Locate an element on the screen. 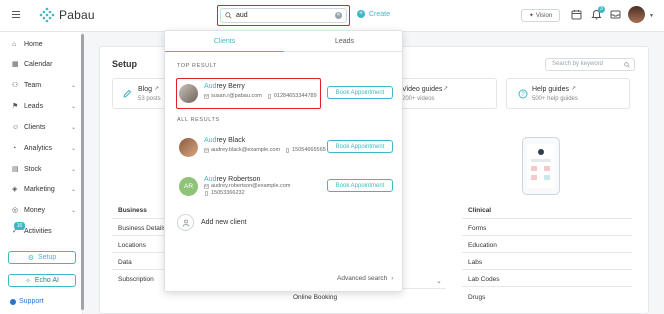  pencil-icon is located at coordinates (127, 93).